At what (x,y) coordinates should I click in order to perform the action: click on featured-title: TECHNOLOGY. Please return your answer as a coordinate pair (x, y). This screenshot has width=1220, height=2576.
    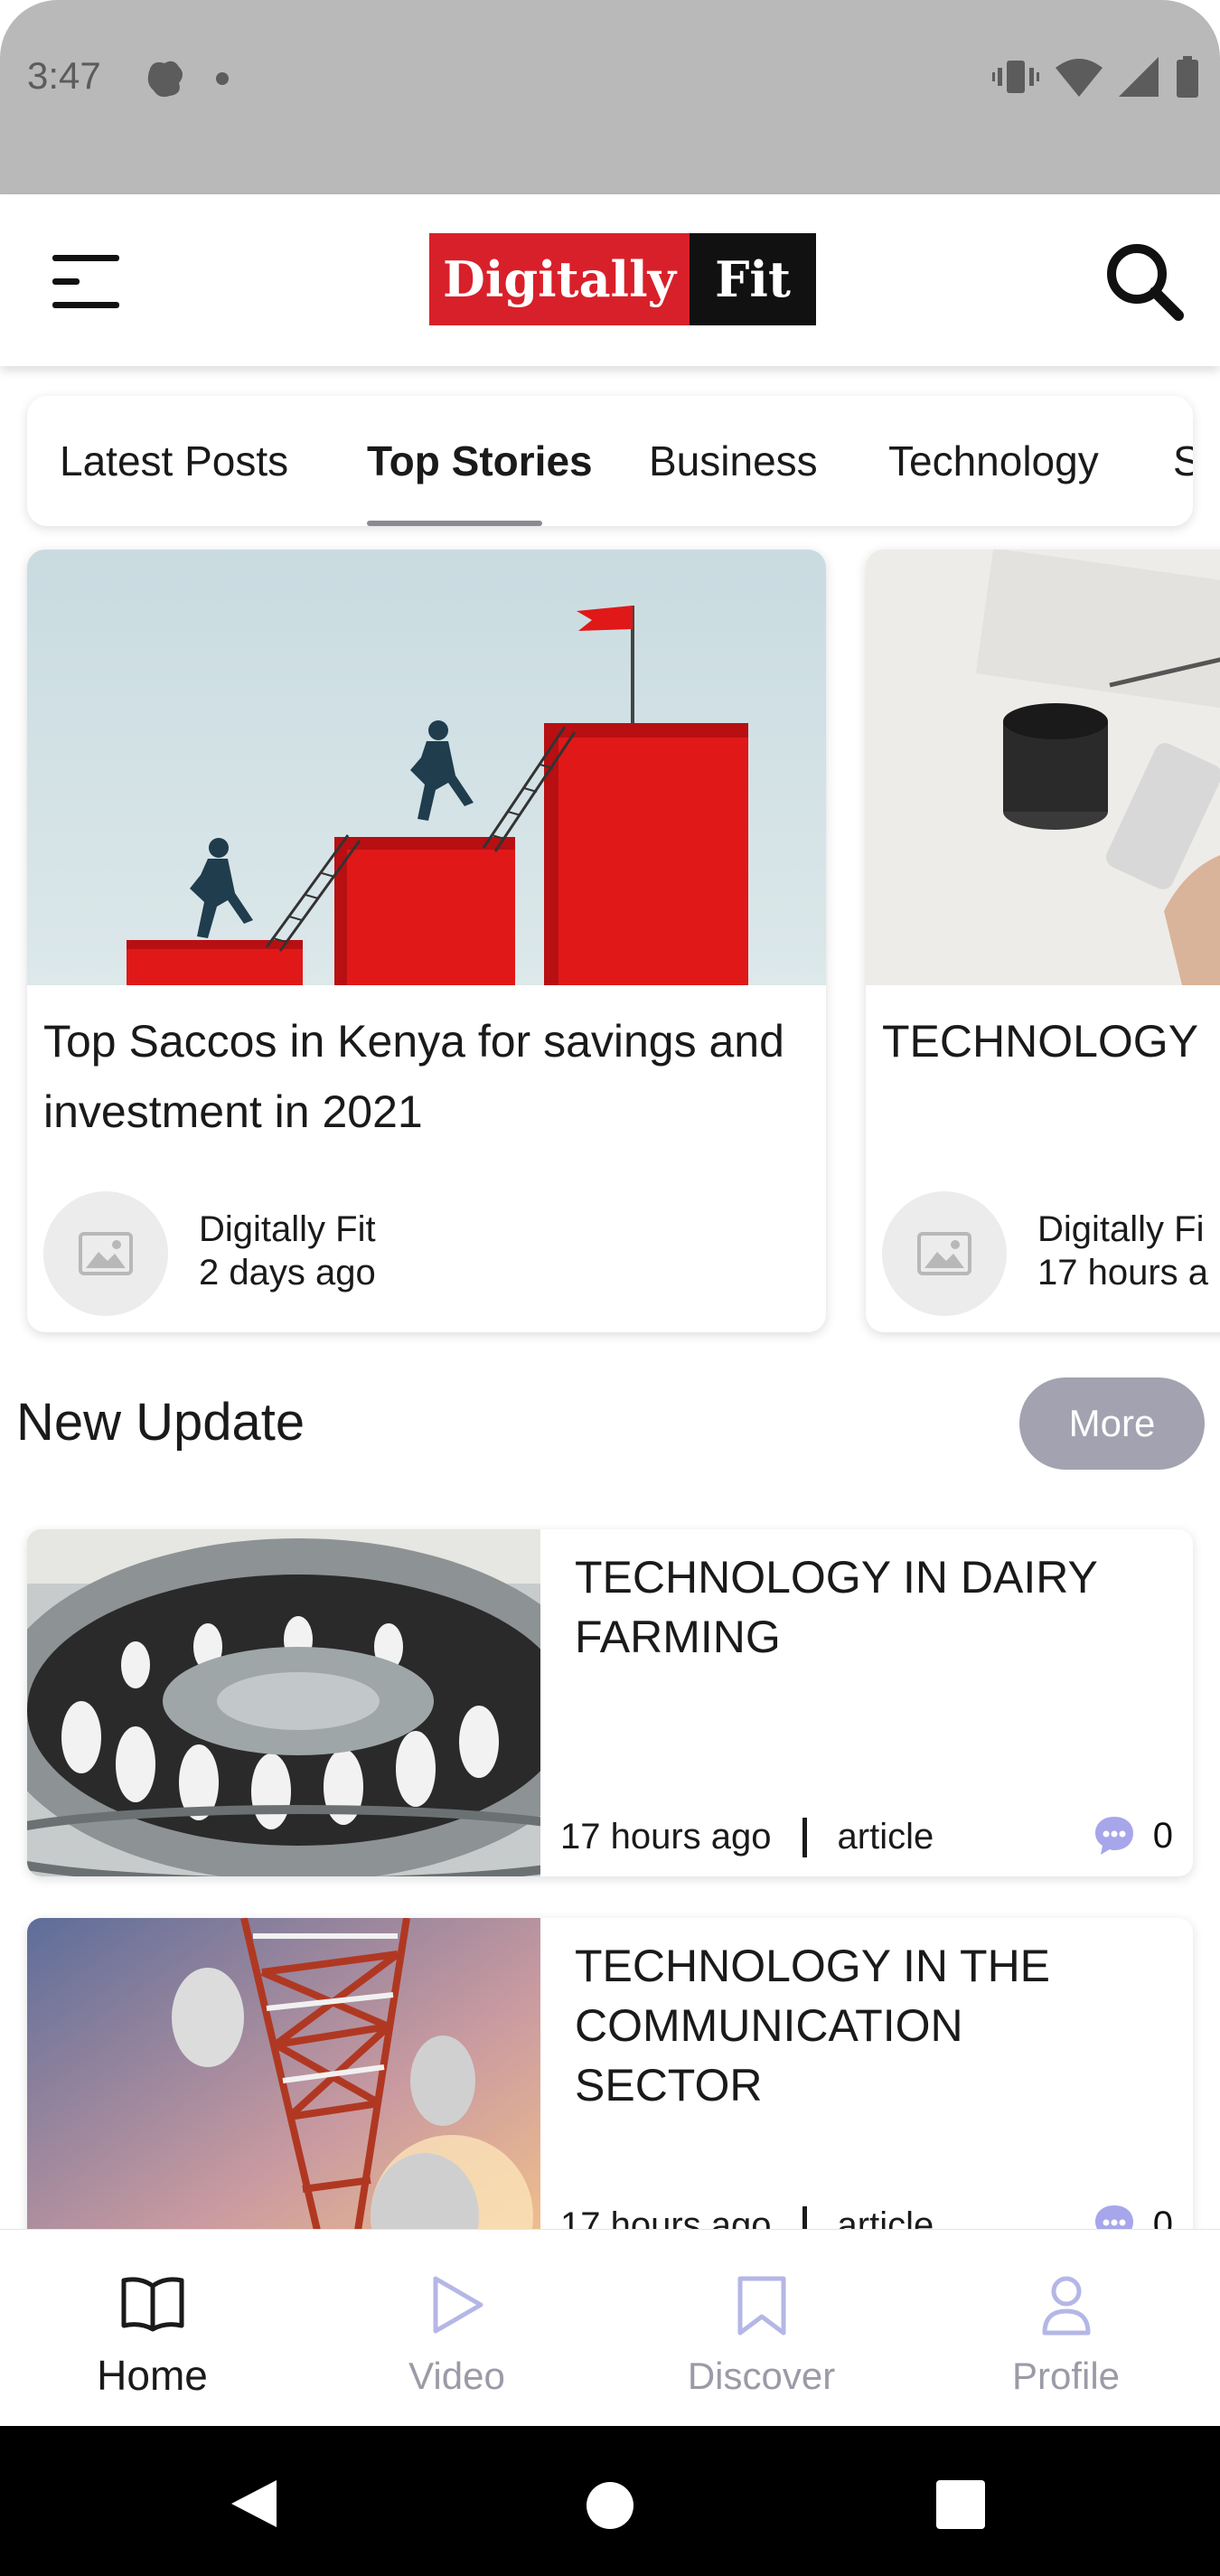
    Looking at the image, I should click on (1040, 1041).